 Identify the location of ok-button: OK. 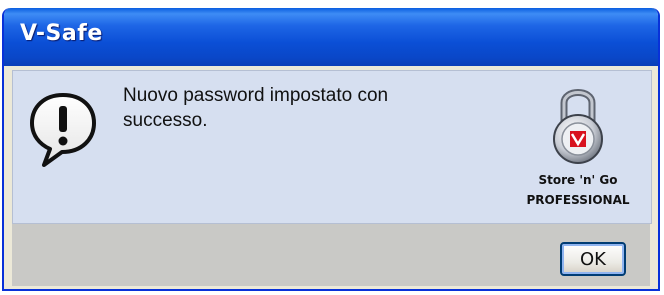
(593, 259).